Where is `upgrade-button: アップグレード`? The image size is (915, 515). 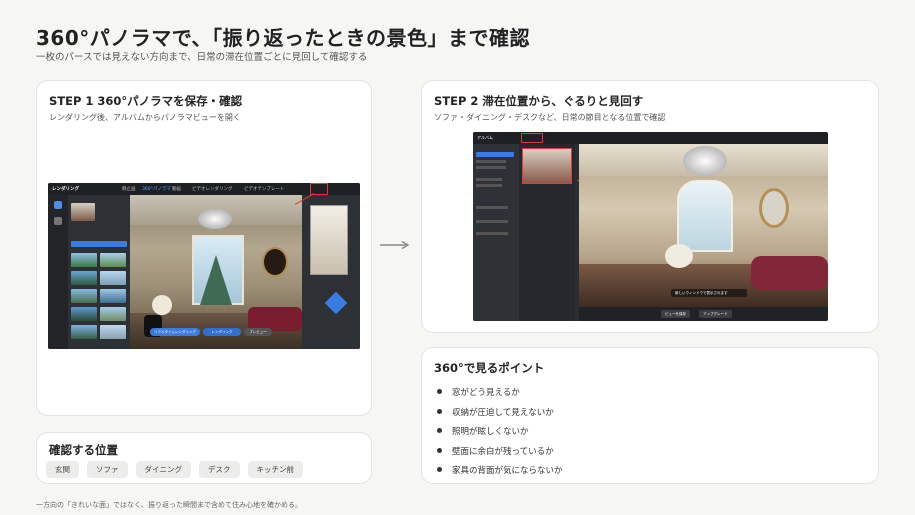 upgrade-button: アップグレード is located at coordinates (715, 314).